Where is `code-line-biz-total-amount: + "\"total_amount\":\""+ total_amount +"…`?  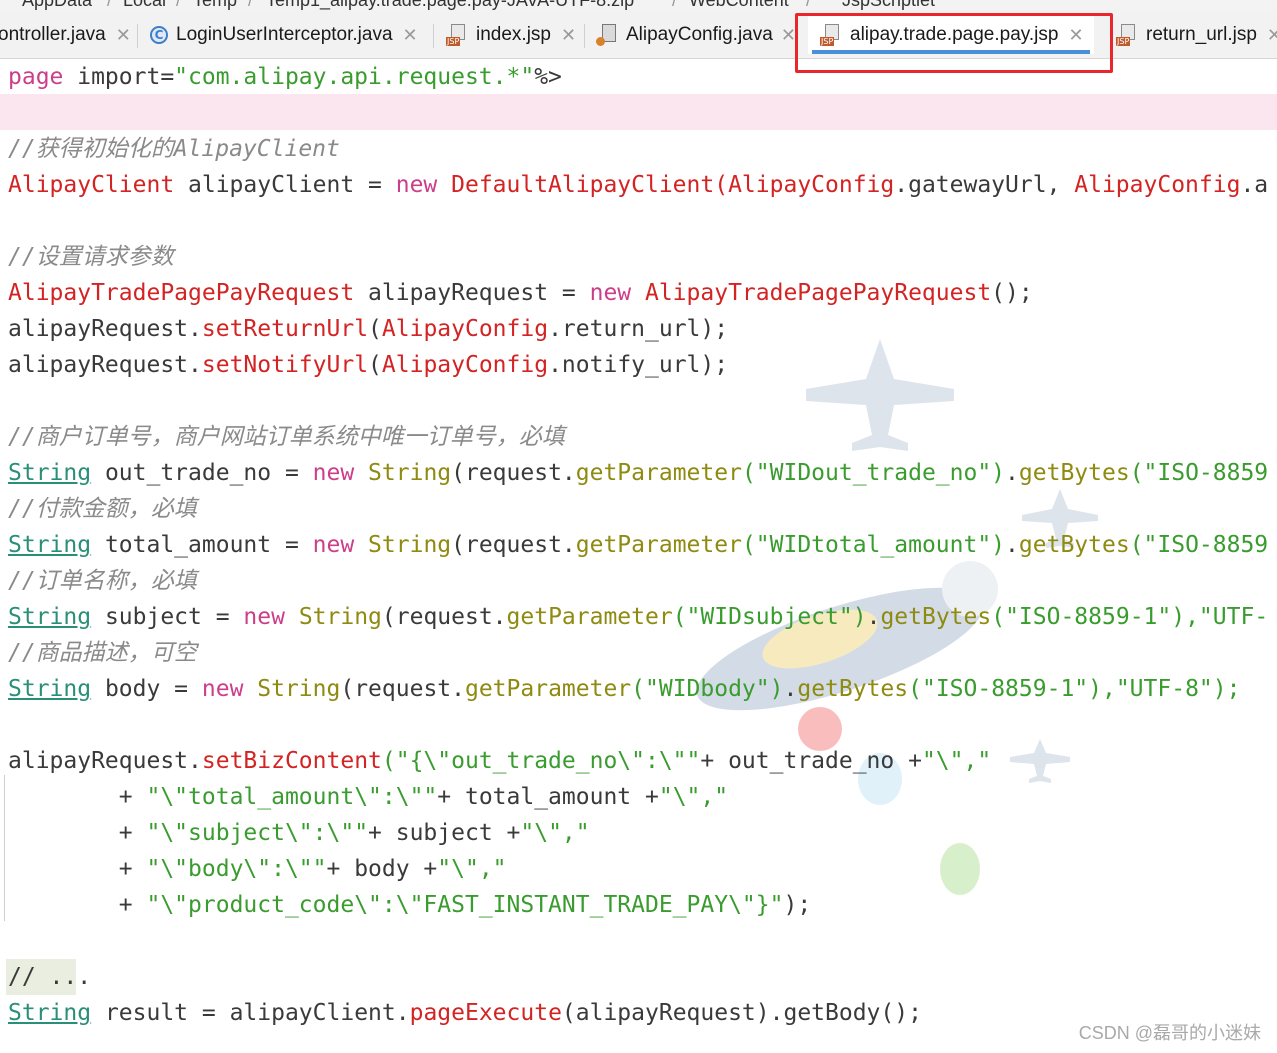
code-line-biz-total-amount: + "\"total_amount\":\""+ total_amount +"… is located at coordinates (368, 797).